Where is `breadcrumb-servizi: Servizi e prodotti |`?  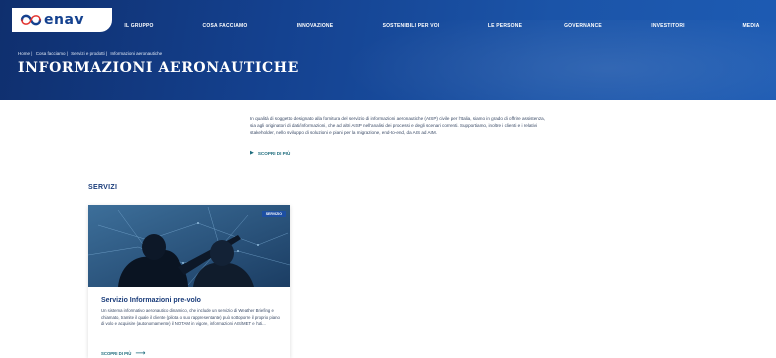
breadcrumb-servizi: Servizi e prodotti | is located at coordinates (89, 53).